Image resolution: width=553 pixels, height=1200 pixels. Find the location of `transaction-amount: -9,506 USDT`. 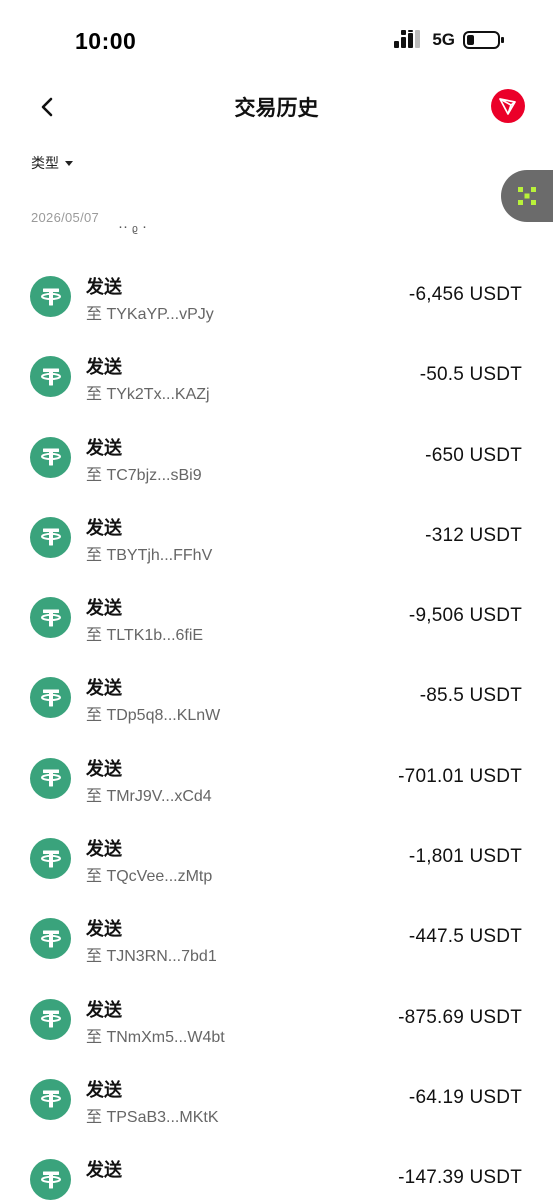

transaction-amount: -9,506 USDT is located at coordinates (465, 616).